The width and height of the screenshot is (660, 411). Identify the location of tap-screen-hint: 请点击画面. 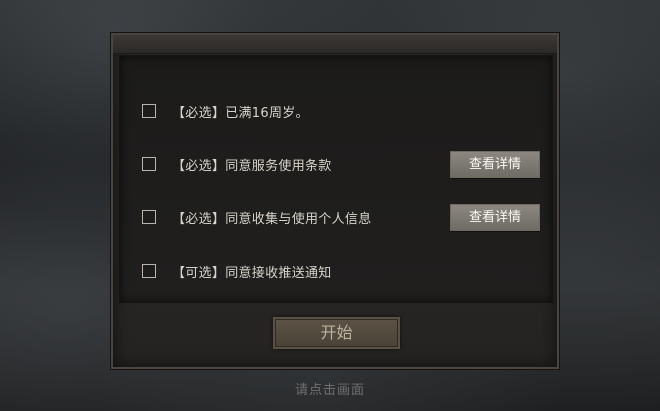
(329, 390).